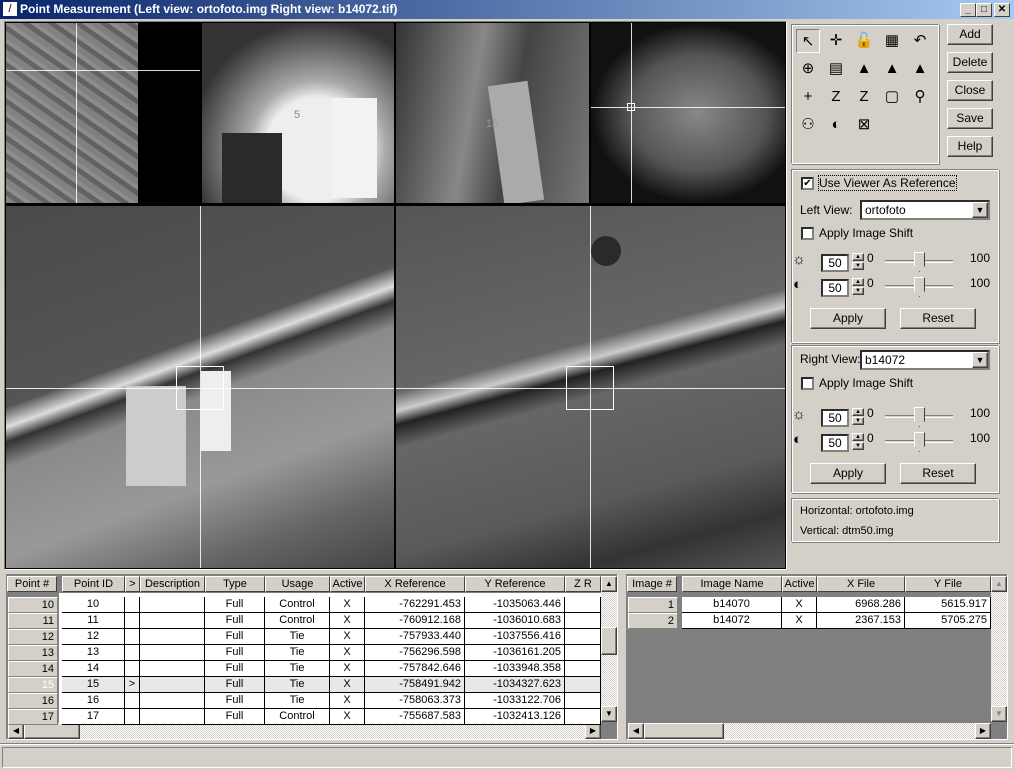  Describe the element at coordinates (807, 233) in the screenshot. I see `left-apply-shift-checkbox` at that location.